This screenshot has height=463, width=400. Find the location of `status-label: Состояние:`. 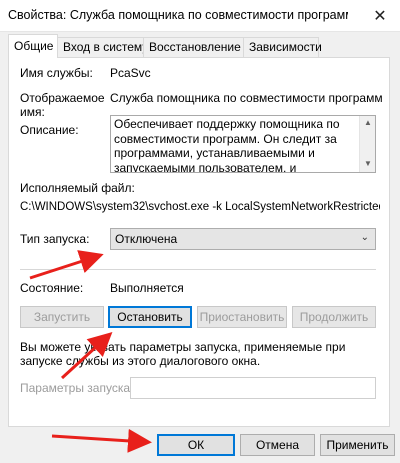

status-label: Состояние: is located at coordinates (52, 288).